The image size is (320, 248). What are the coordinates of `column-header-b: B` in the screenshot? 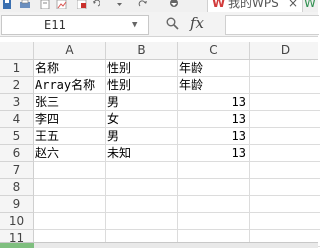 It's located at (142, 50).